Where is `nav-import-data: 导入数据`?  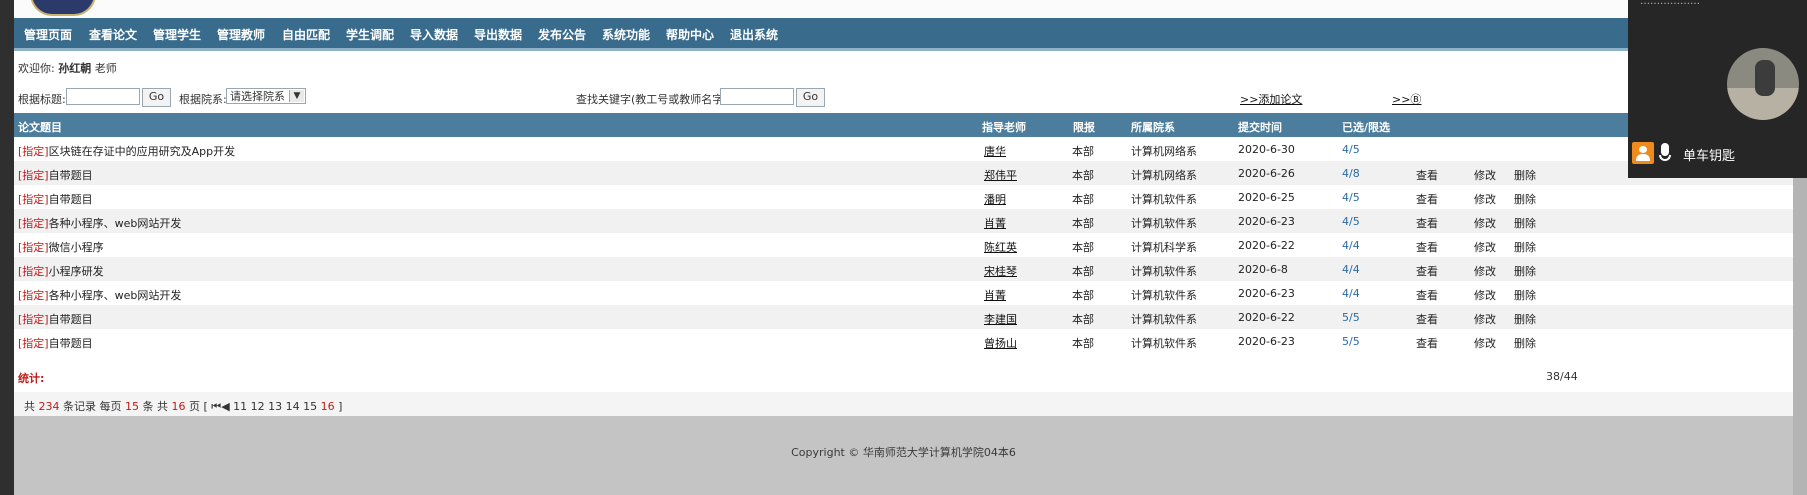
nav-import-data: 导入数据 is located at coordinates (434, 34).